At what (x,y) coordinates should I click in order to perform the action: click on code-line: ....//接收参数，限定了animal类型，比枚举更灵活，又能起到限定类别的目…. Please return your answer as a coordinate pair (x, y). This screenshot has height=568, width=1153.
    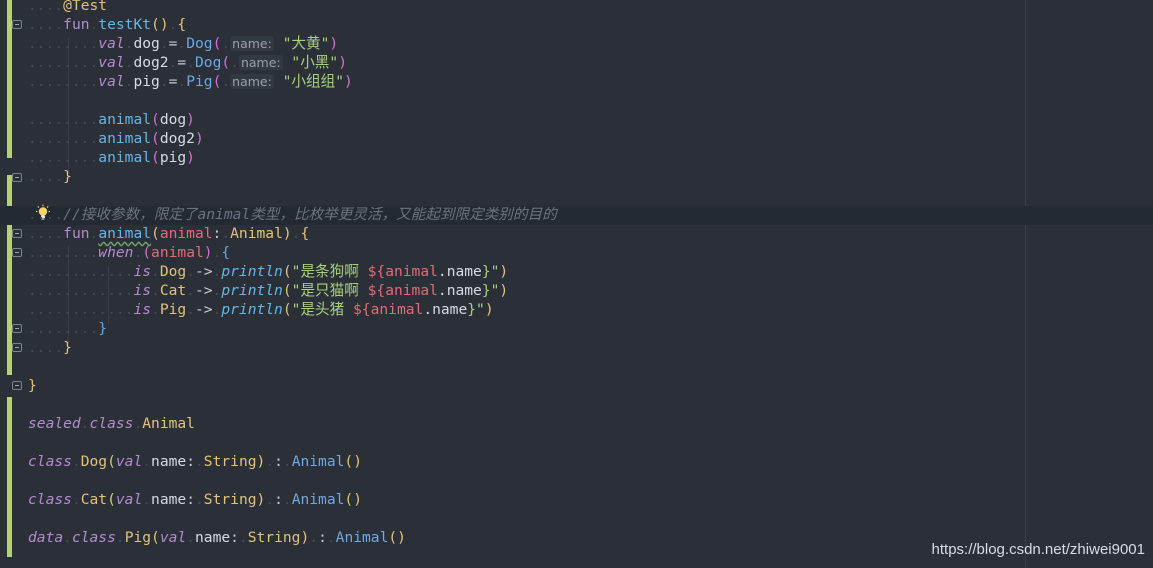
    Looking at the image, I should click on (292, 214).